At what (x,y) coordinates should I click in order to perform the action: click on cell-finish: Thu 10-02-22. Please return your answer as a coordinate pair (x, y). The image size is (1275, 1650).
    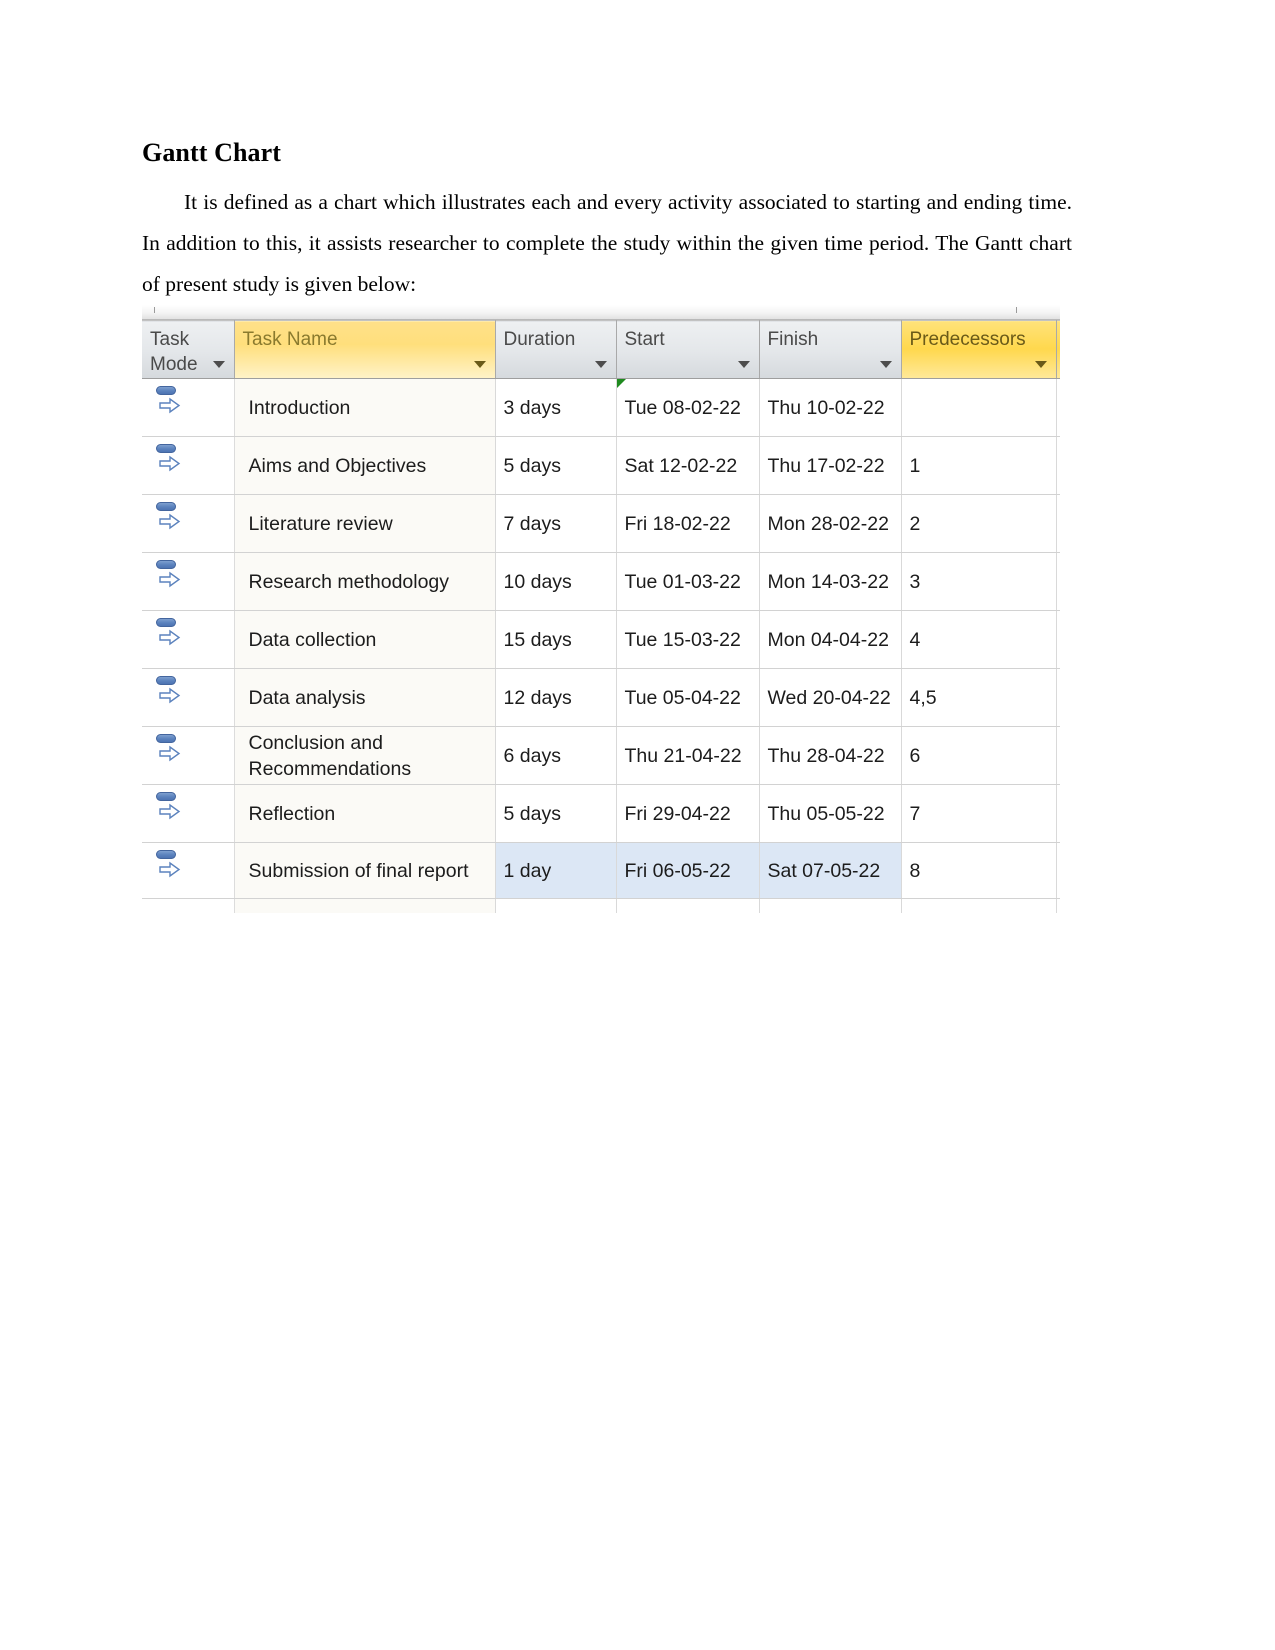
    Looking at the image, I should click on (830, 407).